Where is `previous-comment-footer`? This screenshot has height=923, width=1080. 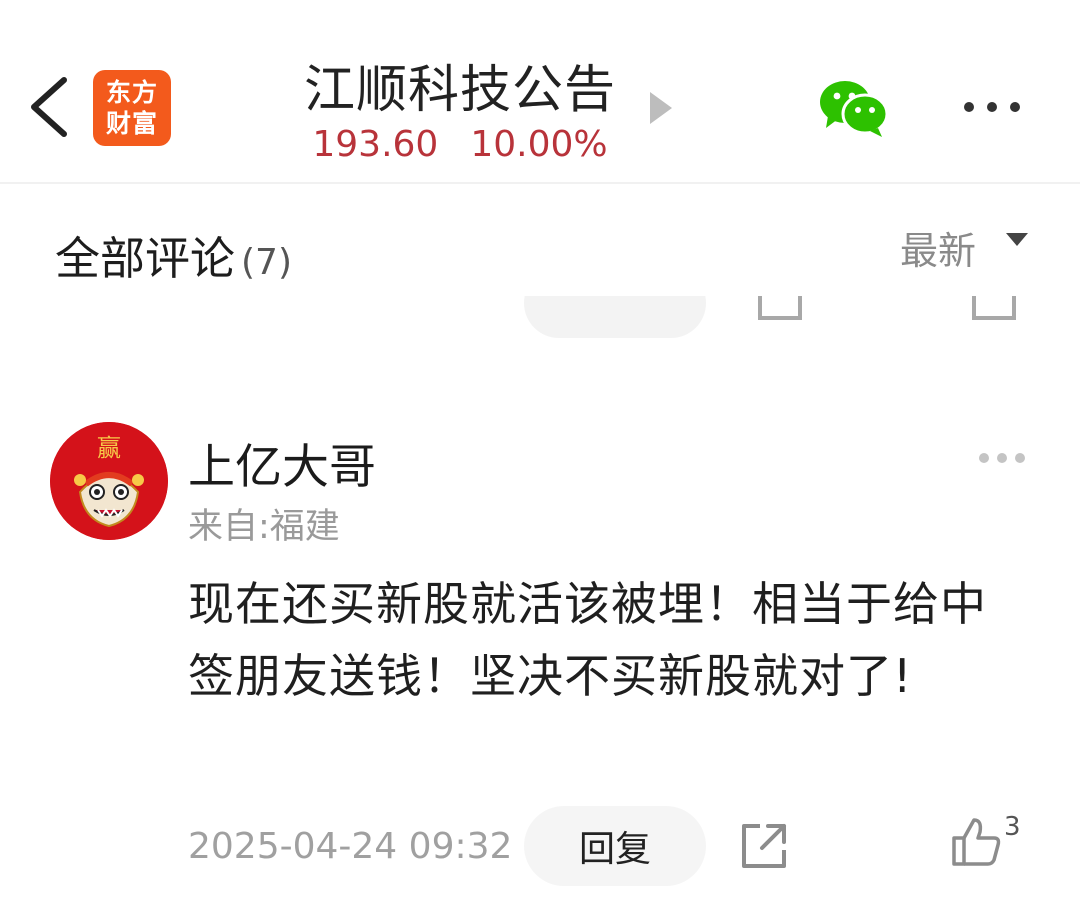 previous-comment-footer is located at coordinates (540, 319).